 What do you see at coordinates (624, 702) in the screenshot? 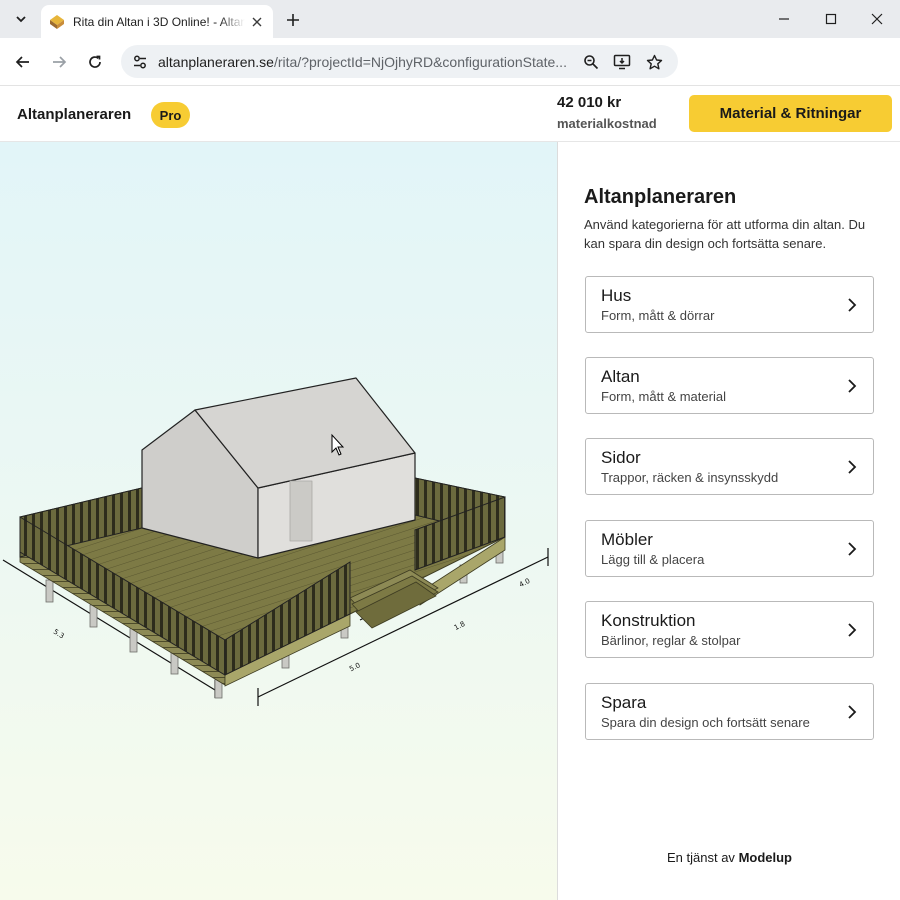
I see `category-title: Spara` at bounding box center [624, 702].